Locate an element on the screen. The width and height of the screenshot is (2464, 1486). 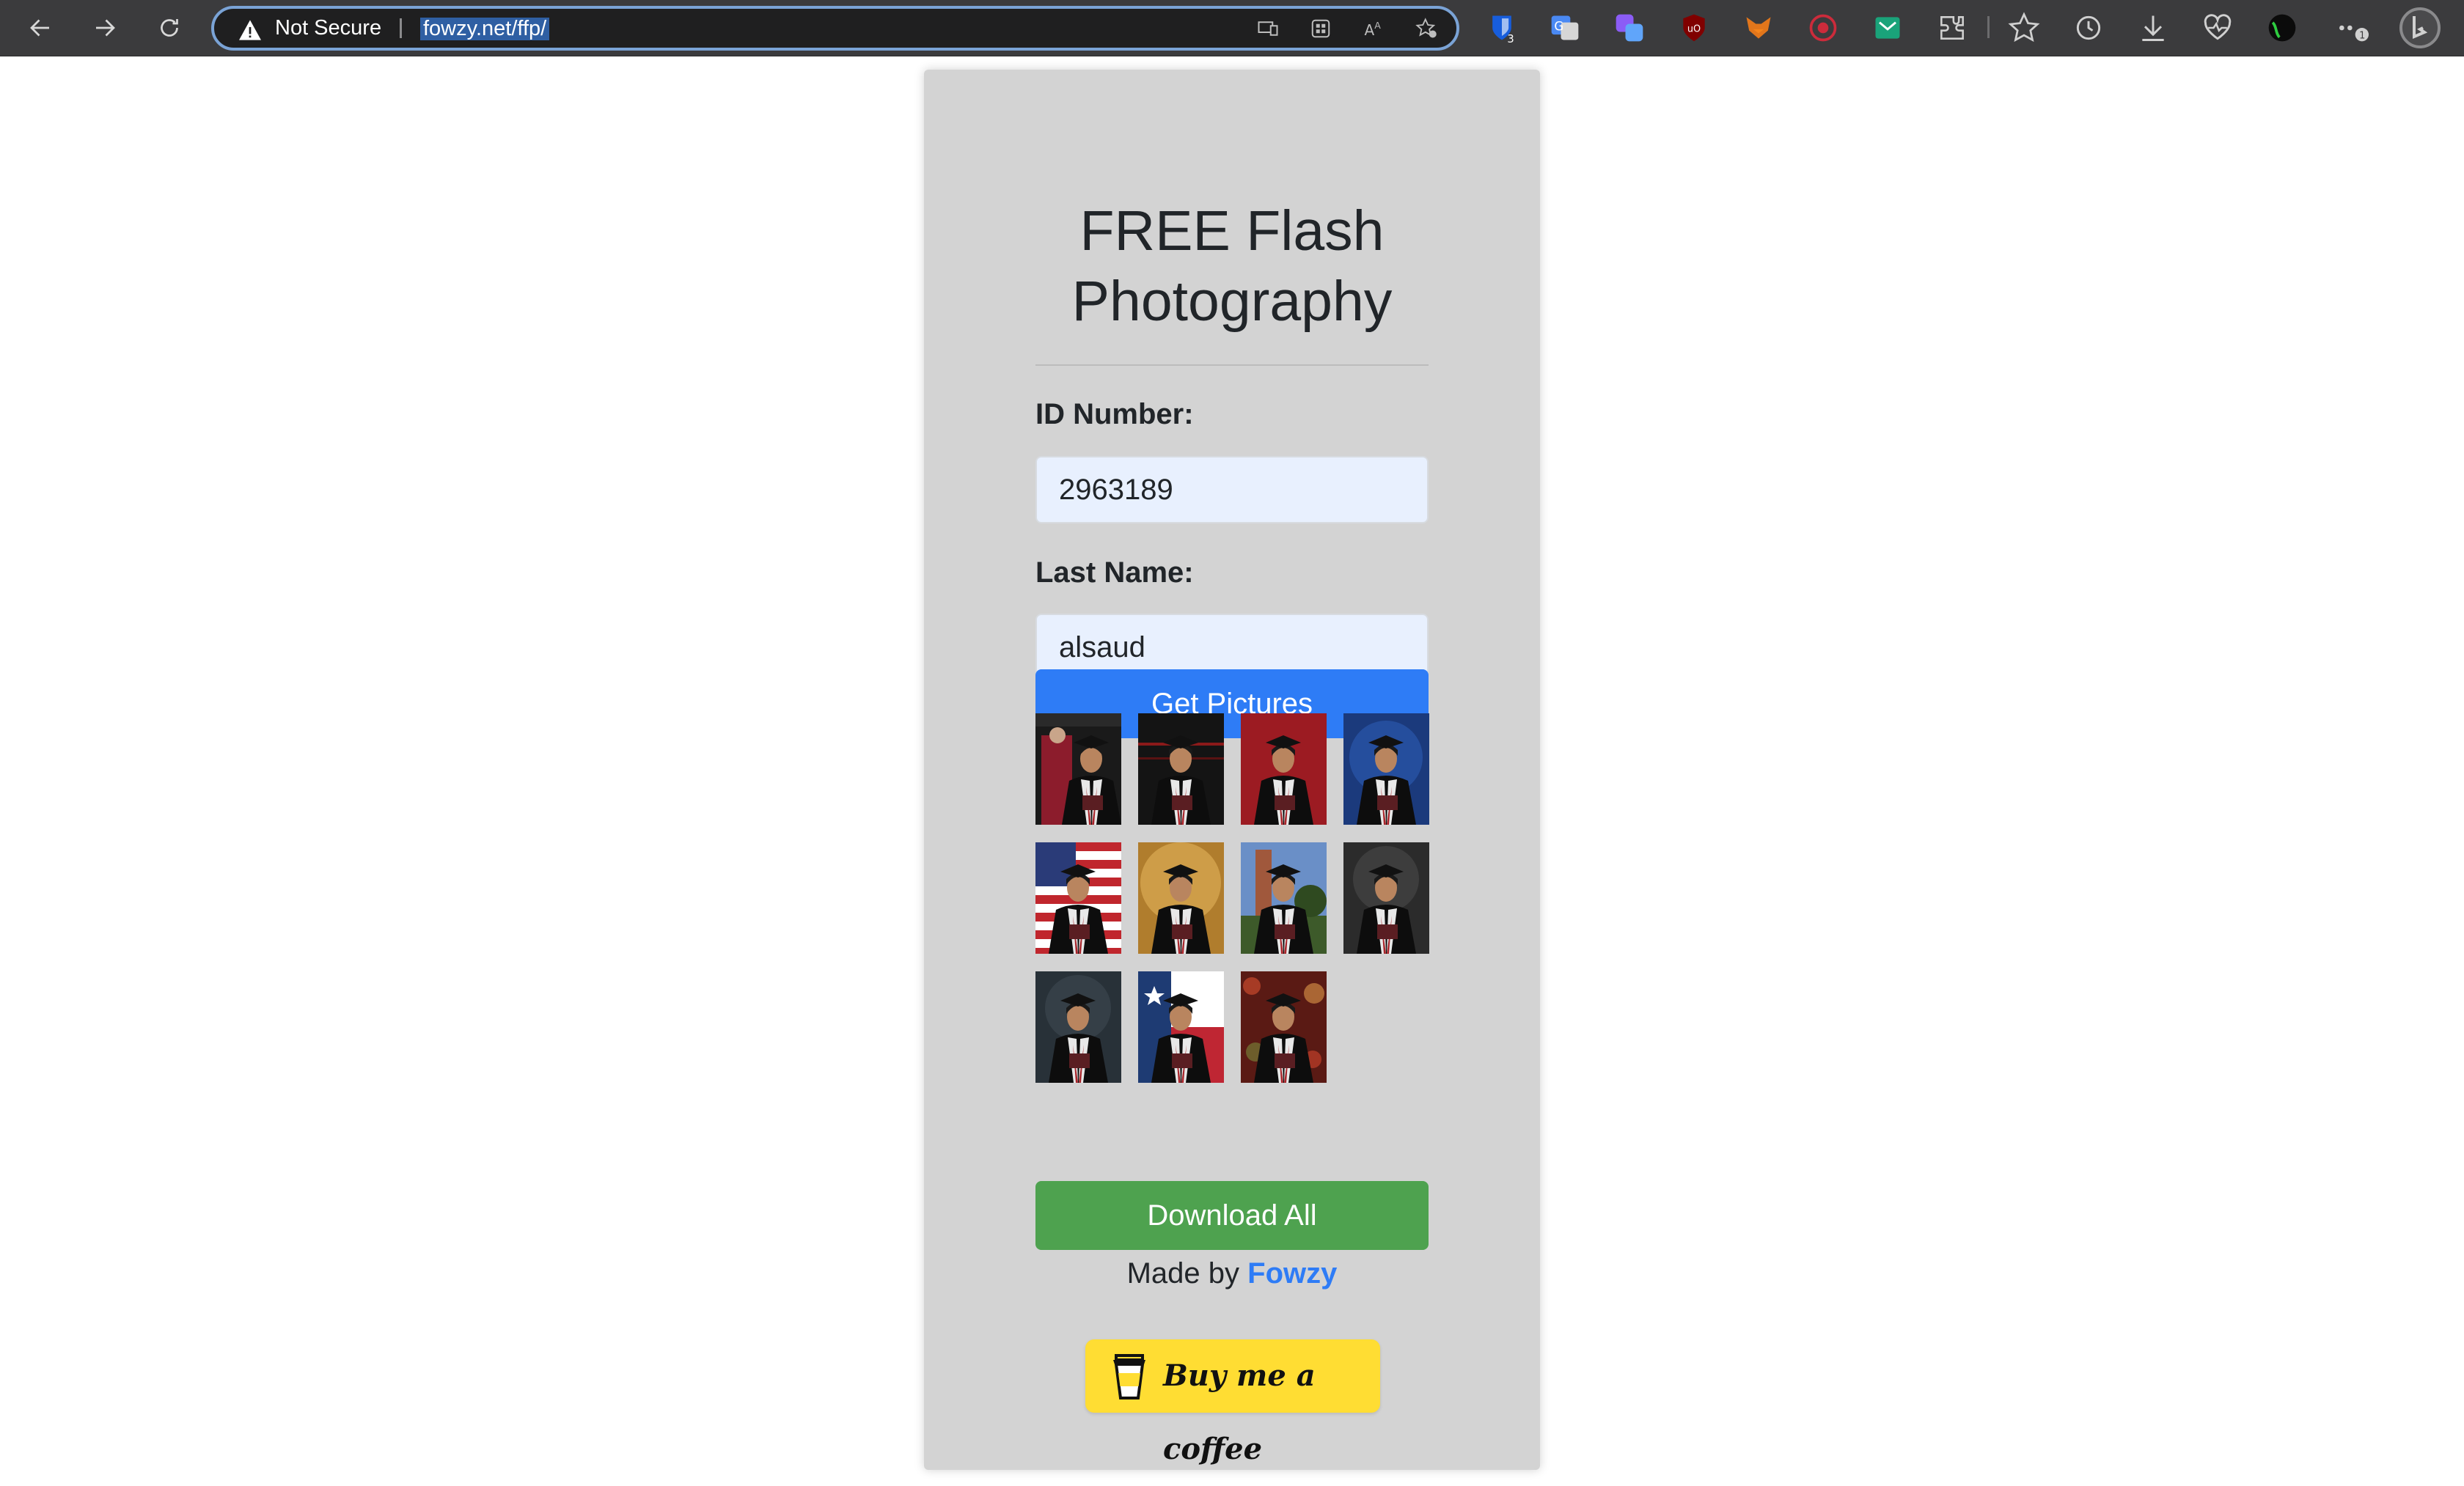
forward-button is located at coordinates (105, 28).